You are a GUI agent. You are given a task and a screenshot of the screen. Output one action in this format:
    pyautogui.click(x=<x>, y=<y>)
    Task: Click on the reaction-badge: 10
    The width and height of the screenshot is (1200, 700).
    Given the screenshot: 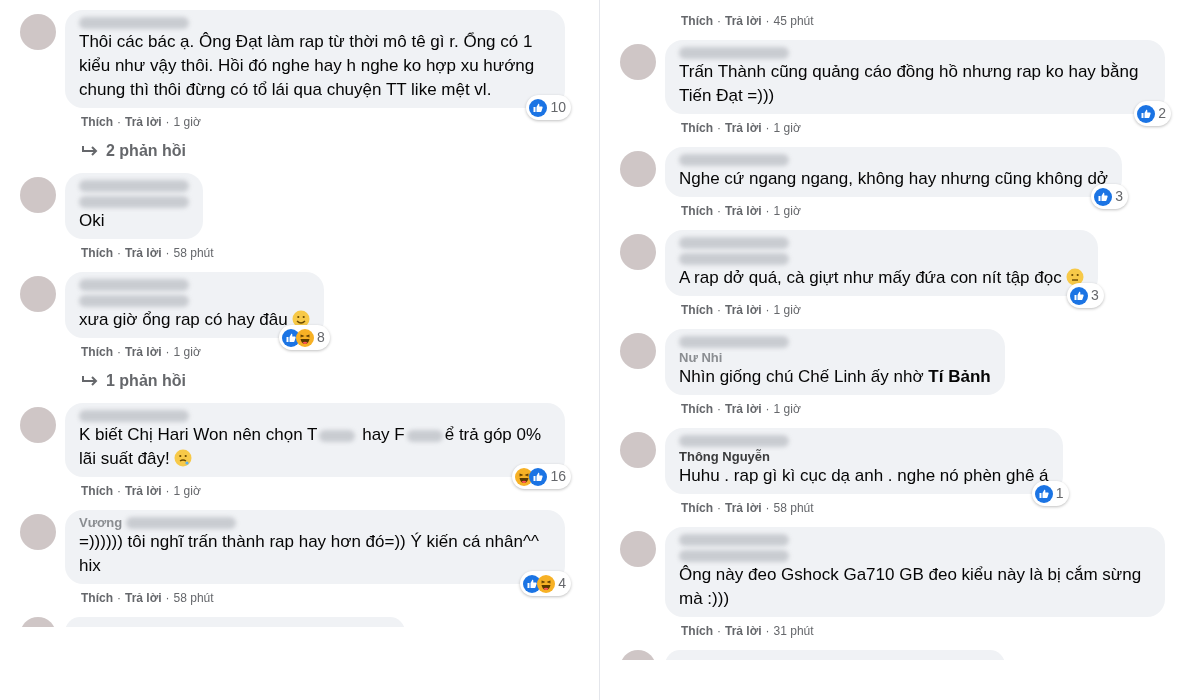 What is the action you would take?
    pyautogui.click(x=548, y=107)
    